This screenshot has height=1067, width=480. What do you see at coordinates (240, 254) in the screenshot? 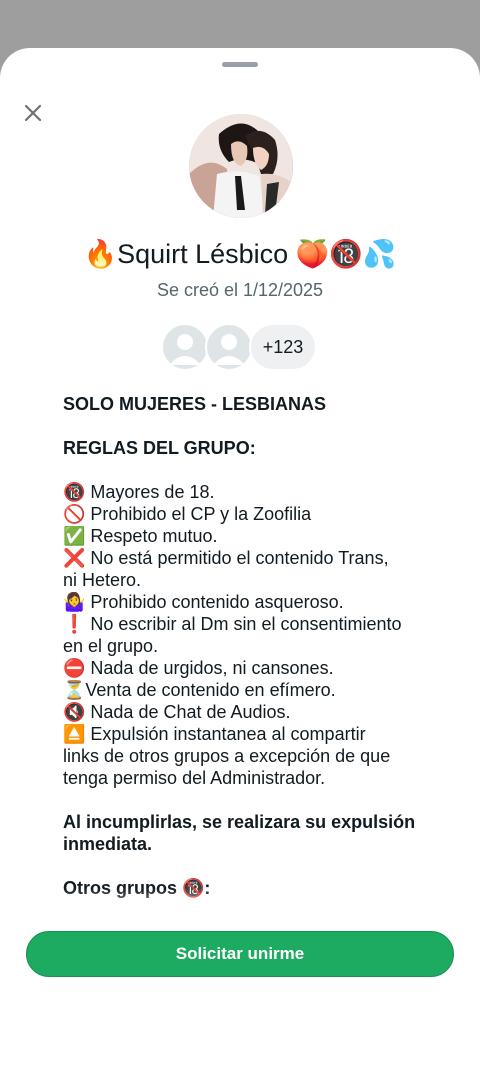
I see `group-name: 🔥Squirt Lésbico 🍑🔞💦` at bounding box center [240, 254].